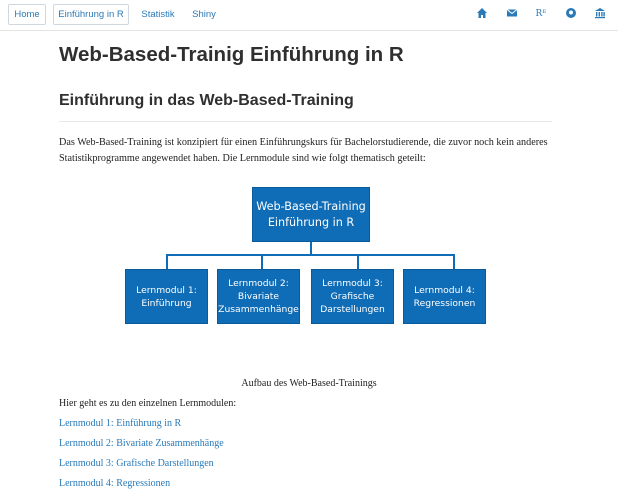 This screenshot has height=504, width=618. Describe the element at coordinates (512, 14) in the screenshot. I see `mail-icon` at that location.